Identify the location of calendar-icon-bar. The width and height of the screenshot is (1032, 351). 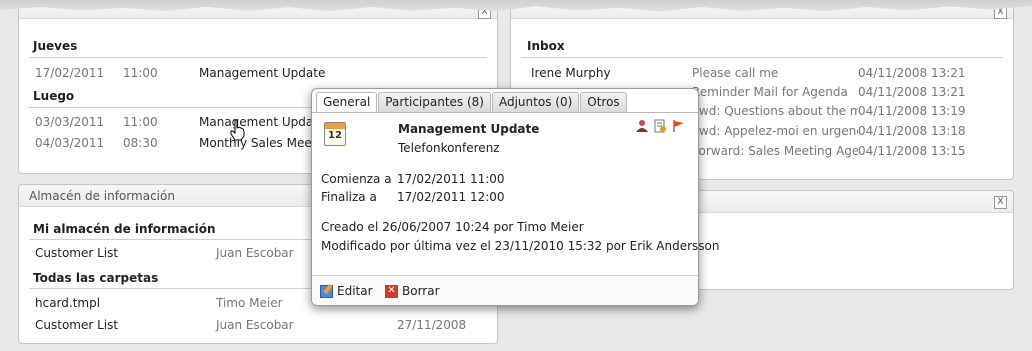
(335, 126).